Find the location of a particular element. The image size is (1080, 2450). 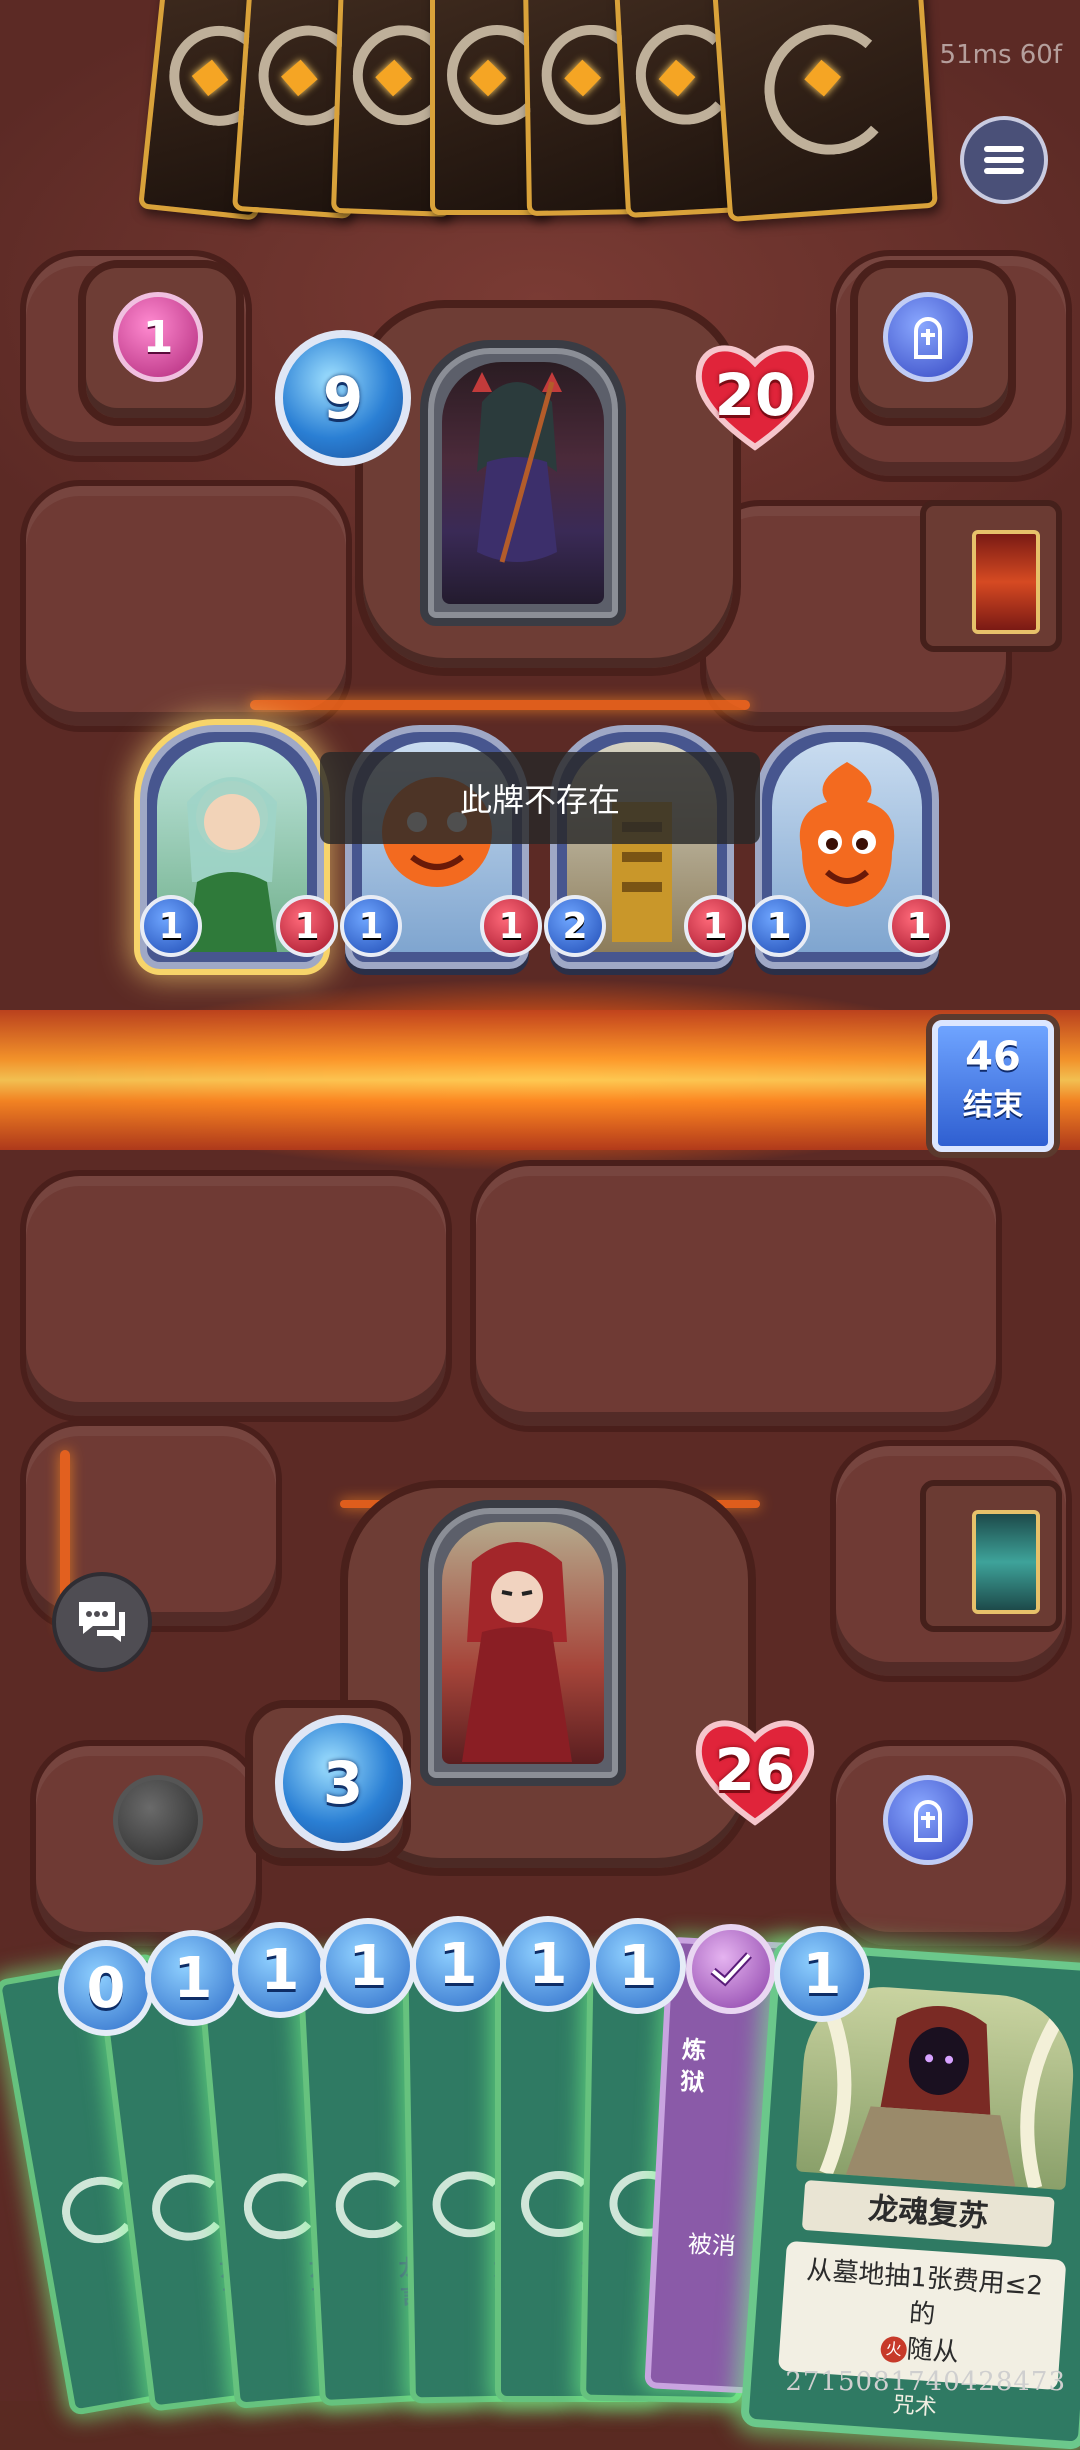

footer-code: 2715081740428473 is located at coordinates (925, 2382).